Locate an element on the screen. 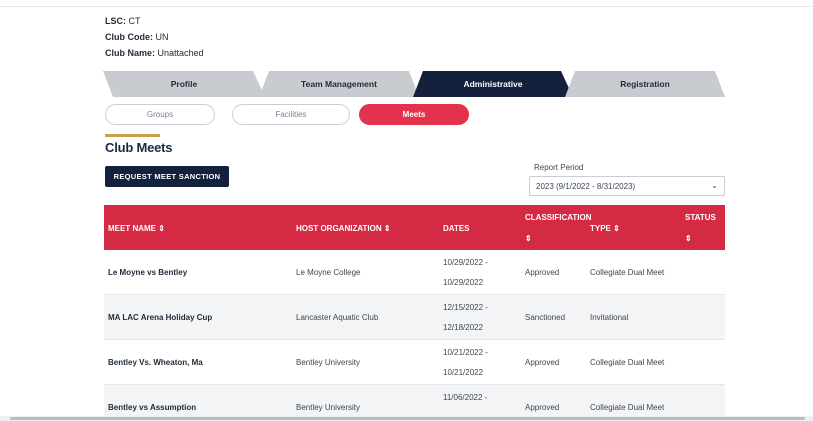  header-dates-label: DATES is located at coordinates (456, 228).